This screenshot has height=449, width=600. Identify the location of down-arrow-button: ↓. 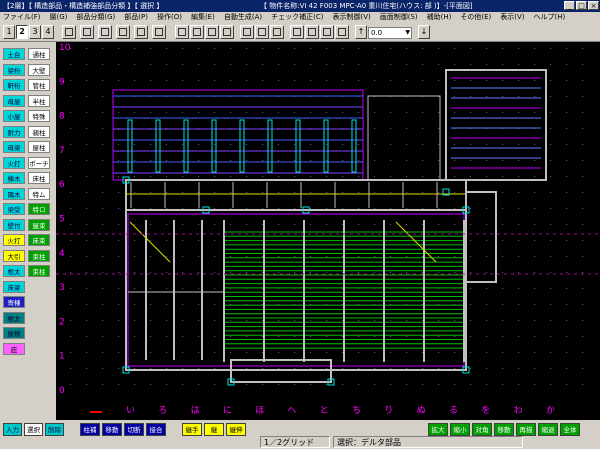
(424, 32).